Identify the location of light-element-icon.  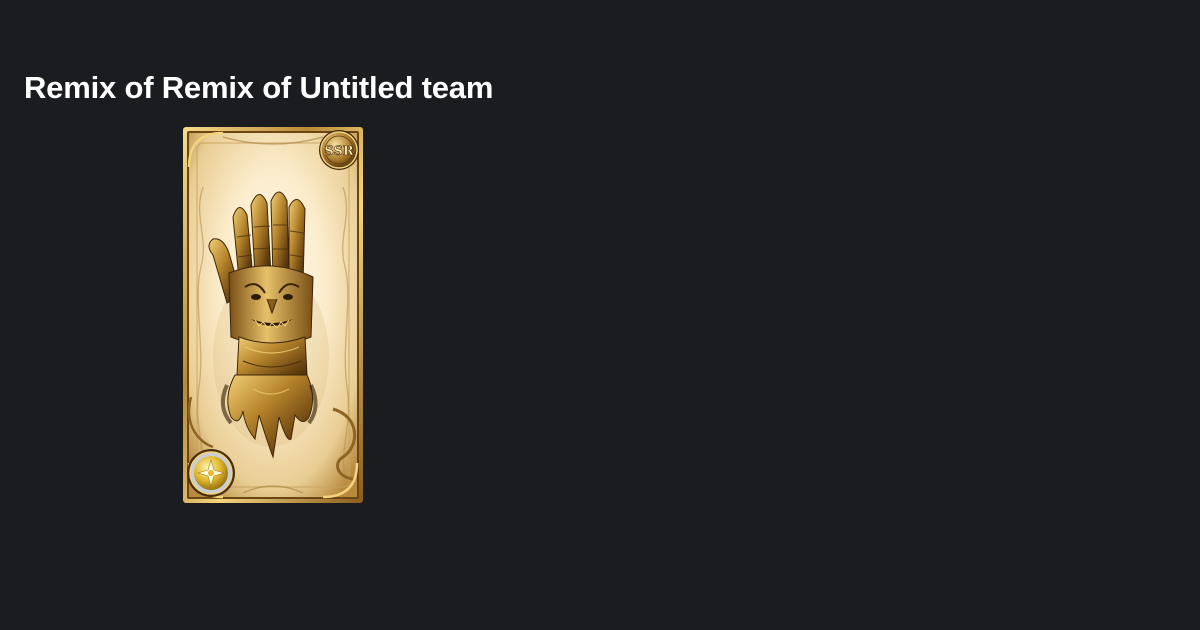
(211, 473).